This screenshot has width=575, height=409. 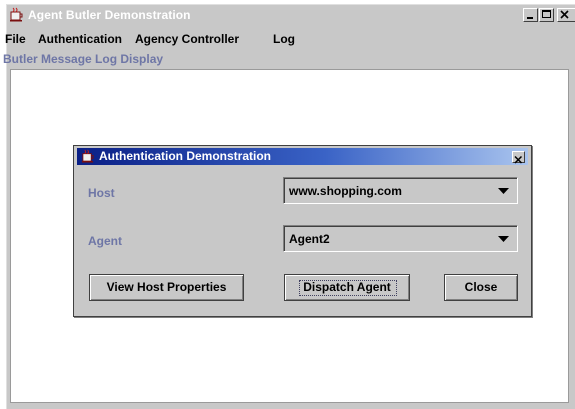 I want to click on minimize-button, so click(x=530, y=15).